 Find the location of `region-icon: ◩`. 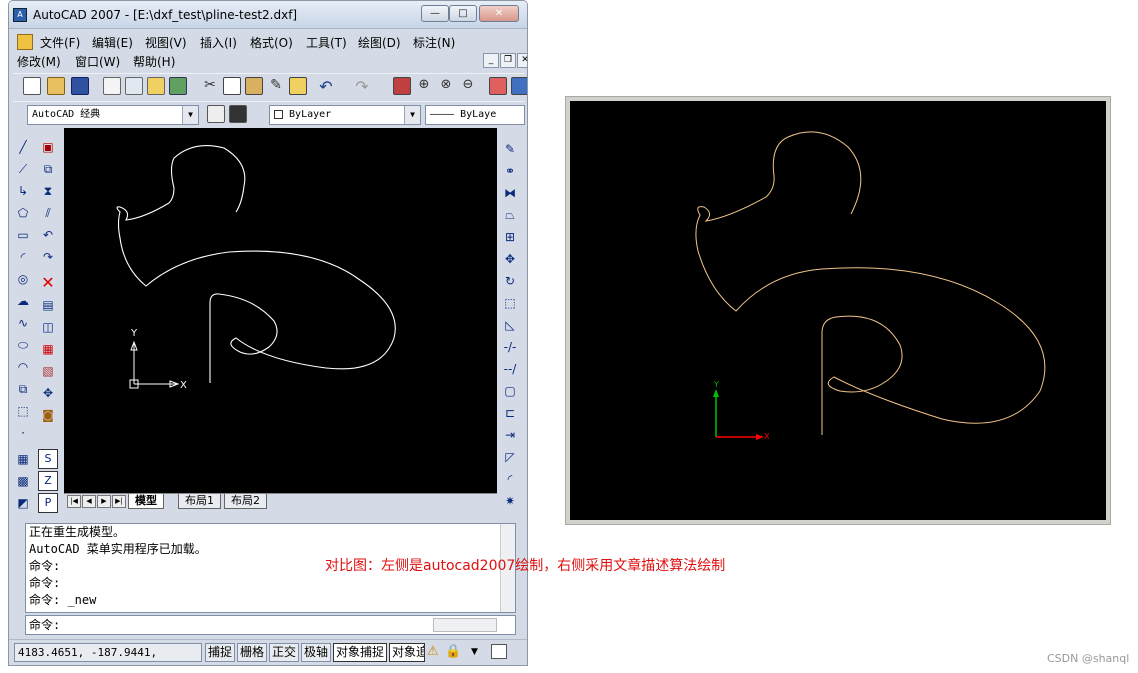

region-icon: ◩ is located at coordinates (23, 503).